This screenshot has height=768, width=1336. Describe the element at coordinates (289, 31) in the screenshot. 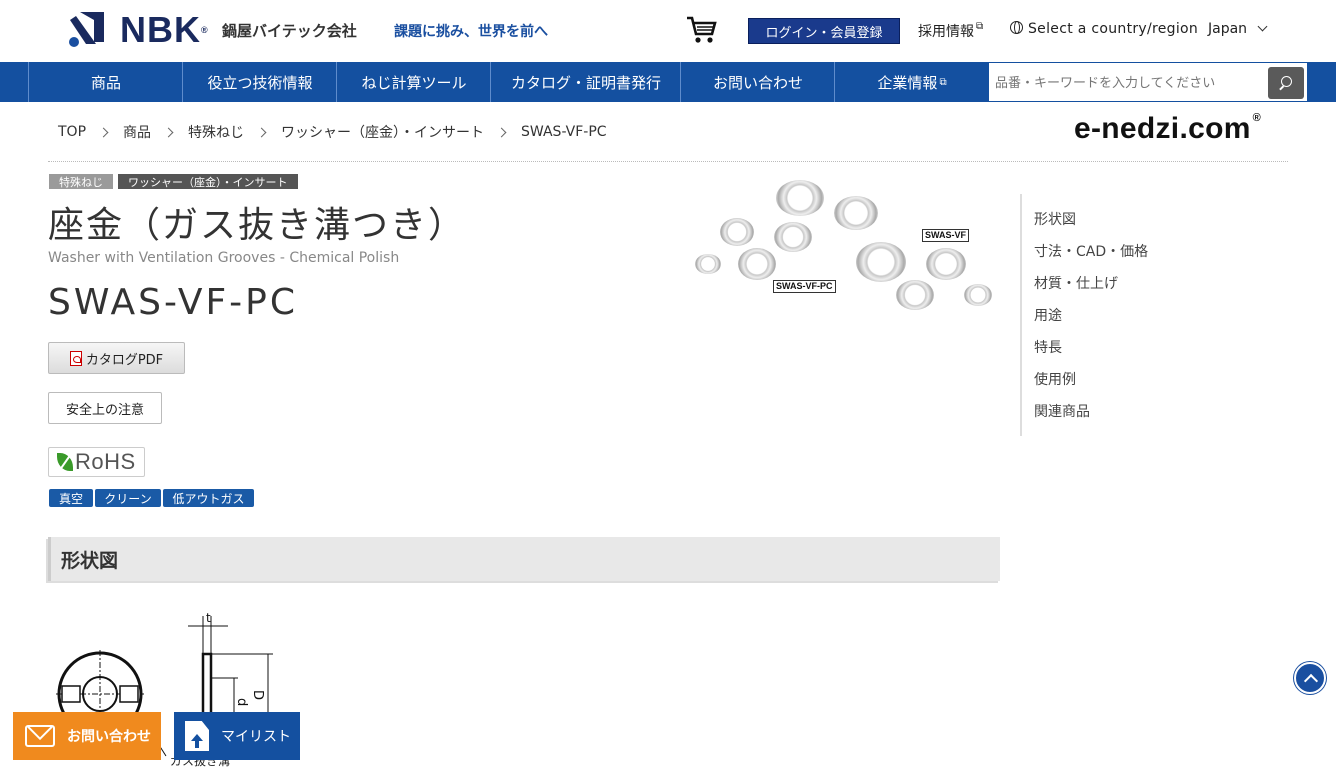

I see `company-name: 鍋屋バイテック会社` at that location.